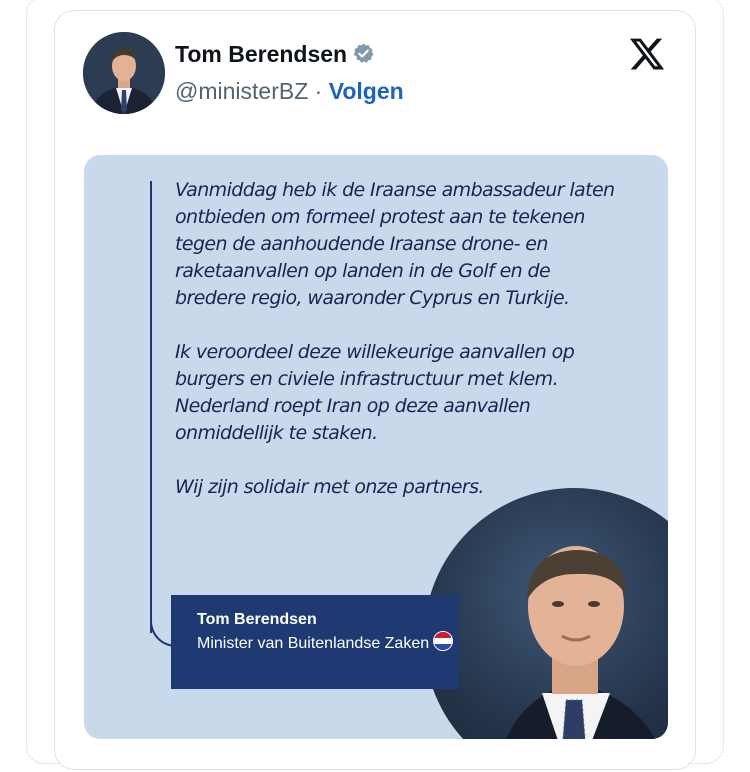  What do you see at coordinates (241, 91) in the screenshot?
I see `author-handle: @ministerBZ` at bounding box center [241, 91].